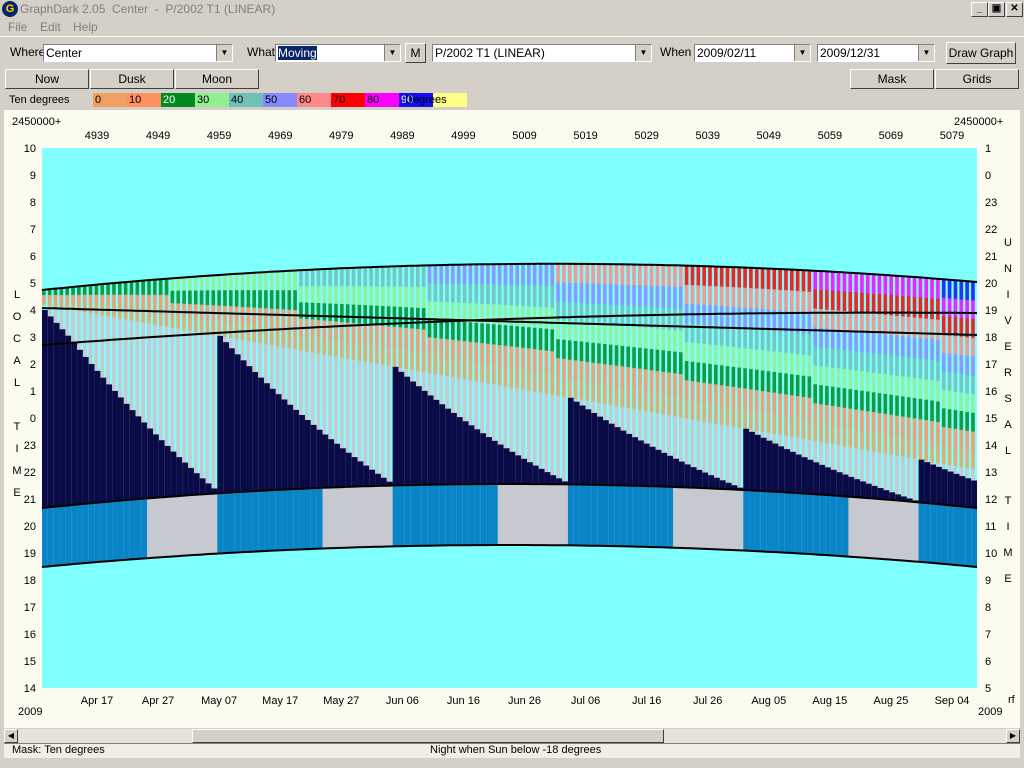 This screenshot has width=1024, height=768. Describe the element at coordinates (11, 736) in the screenshot. I see `scroll-left-icon: ◀` at that location.